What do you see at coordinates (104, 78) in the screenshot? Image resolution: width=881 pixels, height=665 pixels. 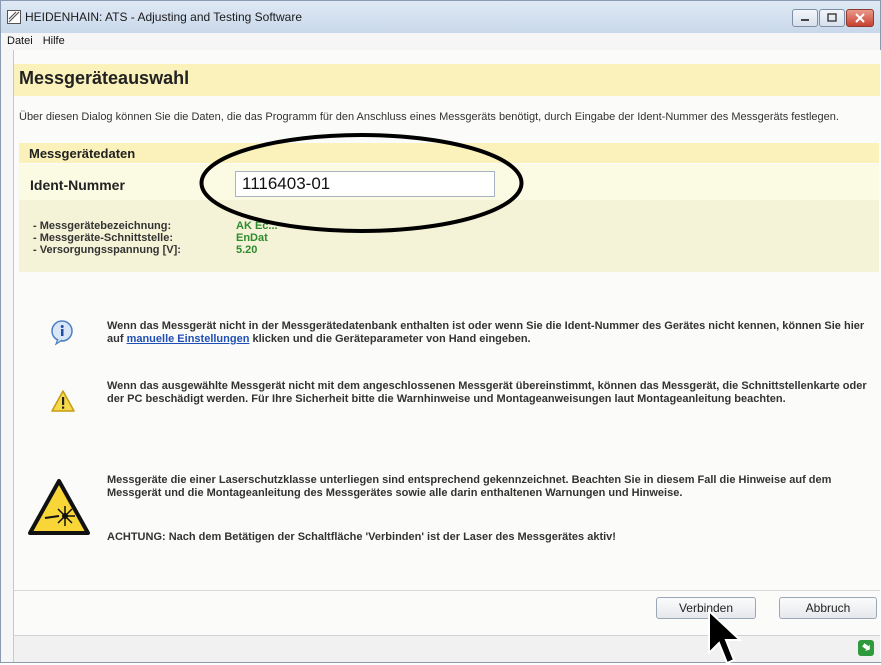 I see `page-title: Messgeräteauswahl` at bounding box center [104, 78].